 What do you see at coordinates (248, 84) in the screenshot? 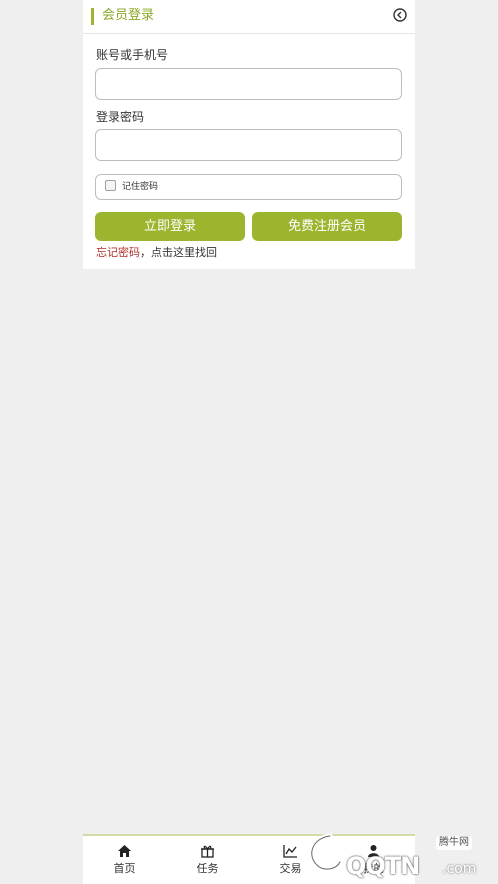
I see `account-input` at bounding box center [248, 84].